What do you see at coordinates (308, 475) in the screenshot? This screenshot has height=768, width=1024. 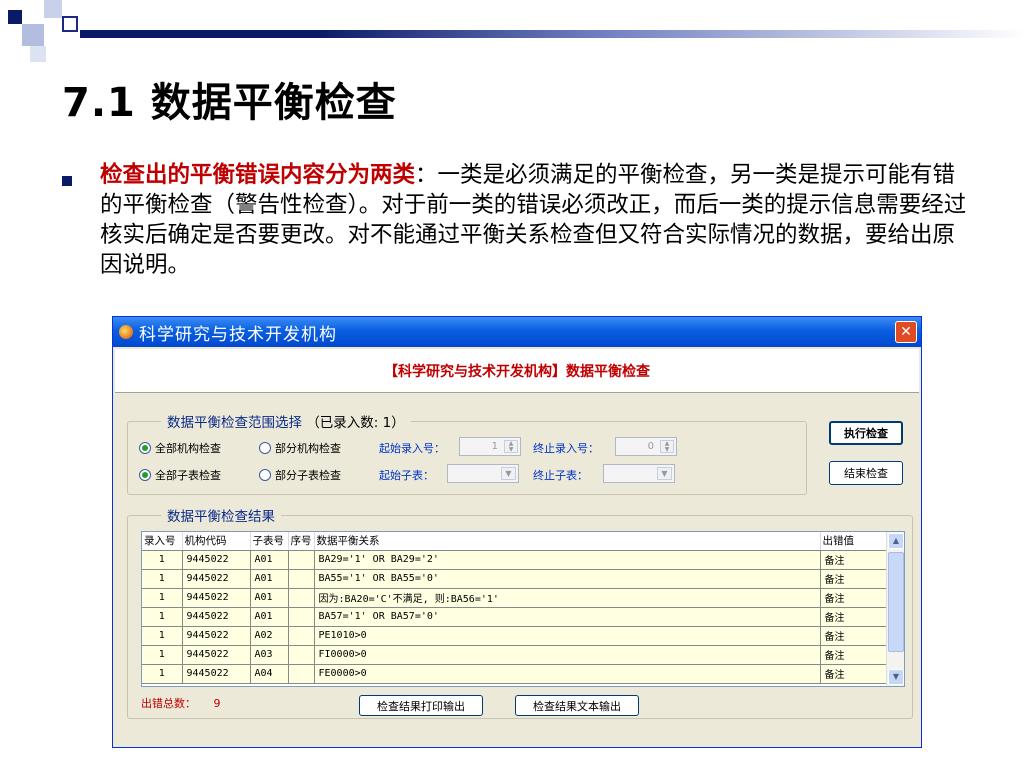 I see `radio-label: 部分子表检查` at bounding box center [308, 475].